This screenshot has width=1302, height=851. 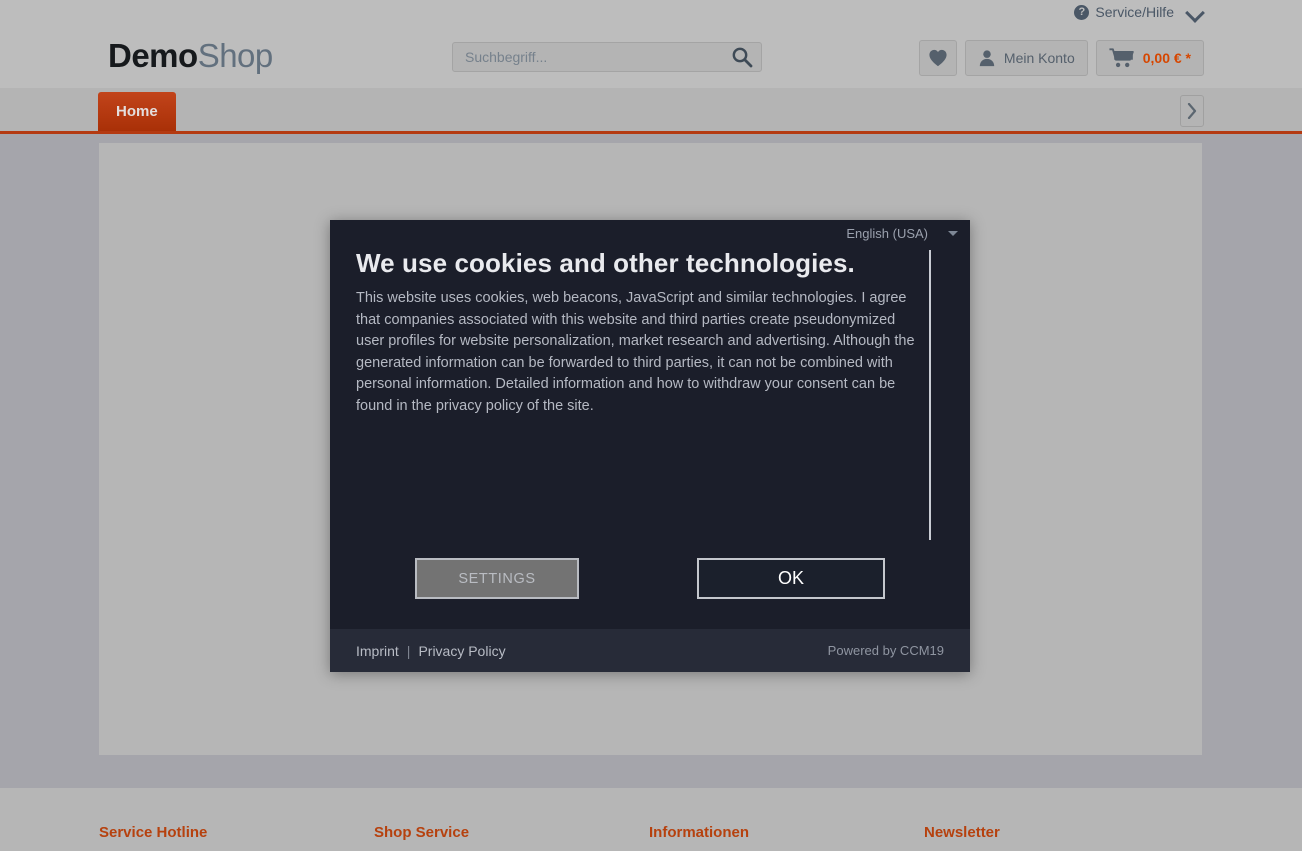 What do you see at coordinates (930, 395) in the screenshot?
I see `dialog-scrollbar` at bounding box center [930, 395].